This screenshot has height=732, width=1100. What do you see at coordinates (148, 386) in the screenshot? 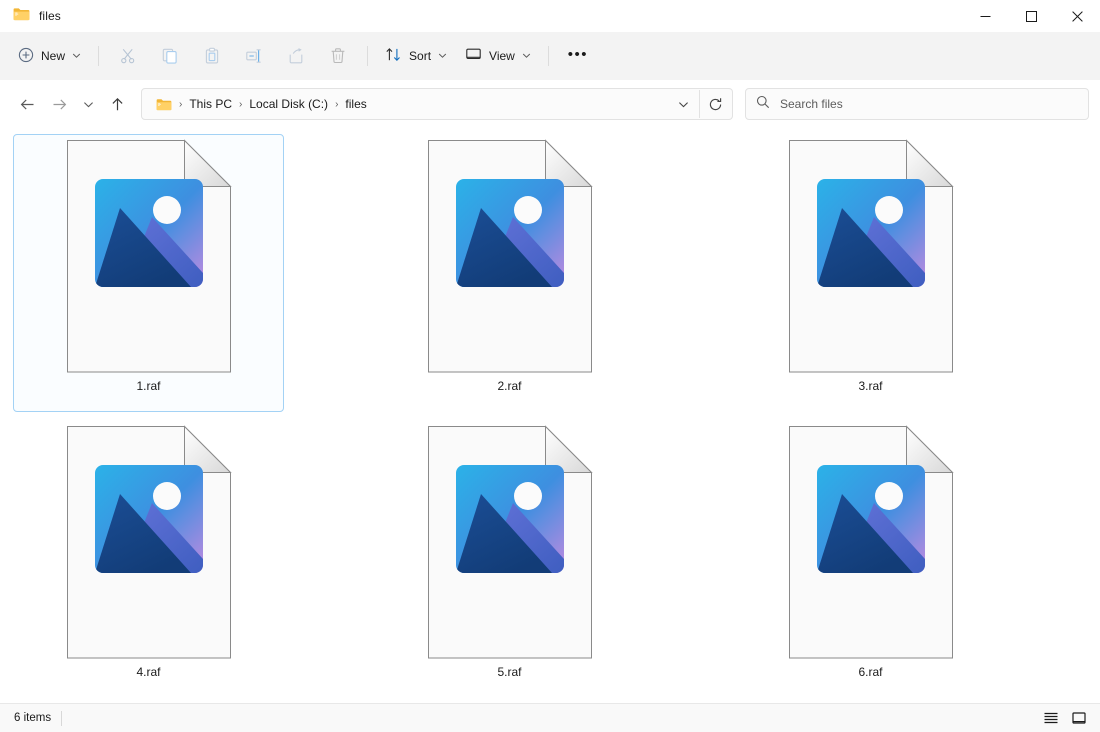
I see `file-name: 1.raf` at bounding box center [148, 386].